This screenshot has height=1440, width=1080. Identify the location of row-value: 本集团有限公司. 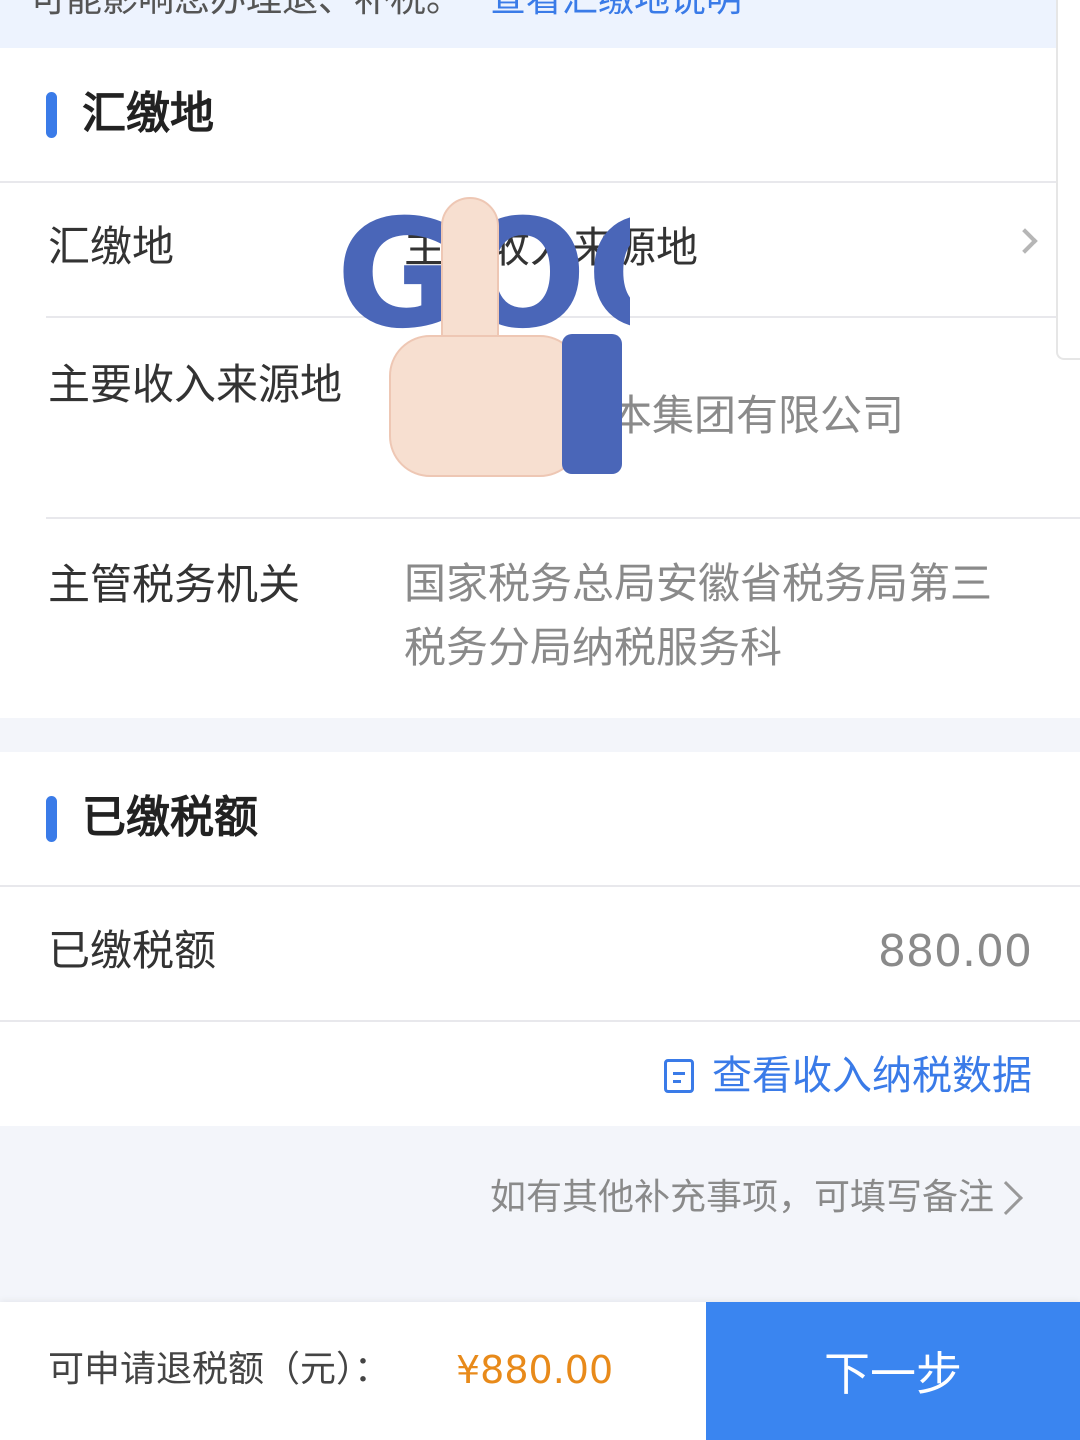
(757, 415).